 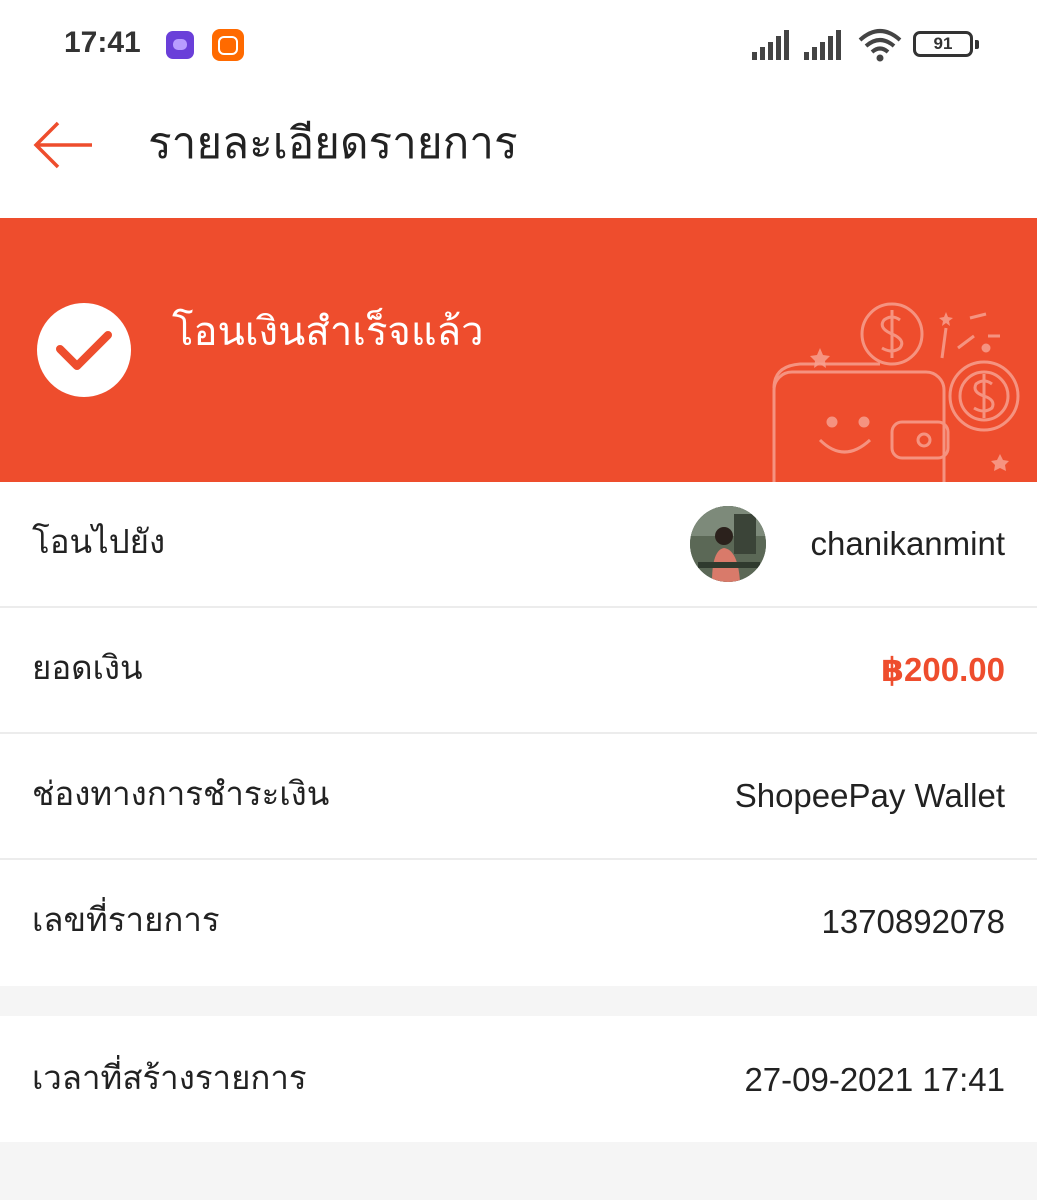 What do you see at coordinates (907, 543) in the screenshot?
I see `recipient-name: chanikanmint` at bounding box center [907, 543].